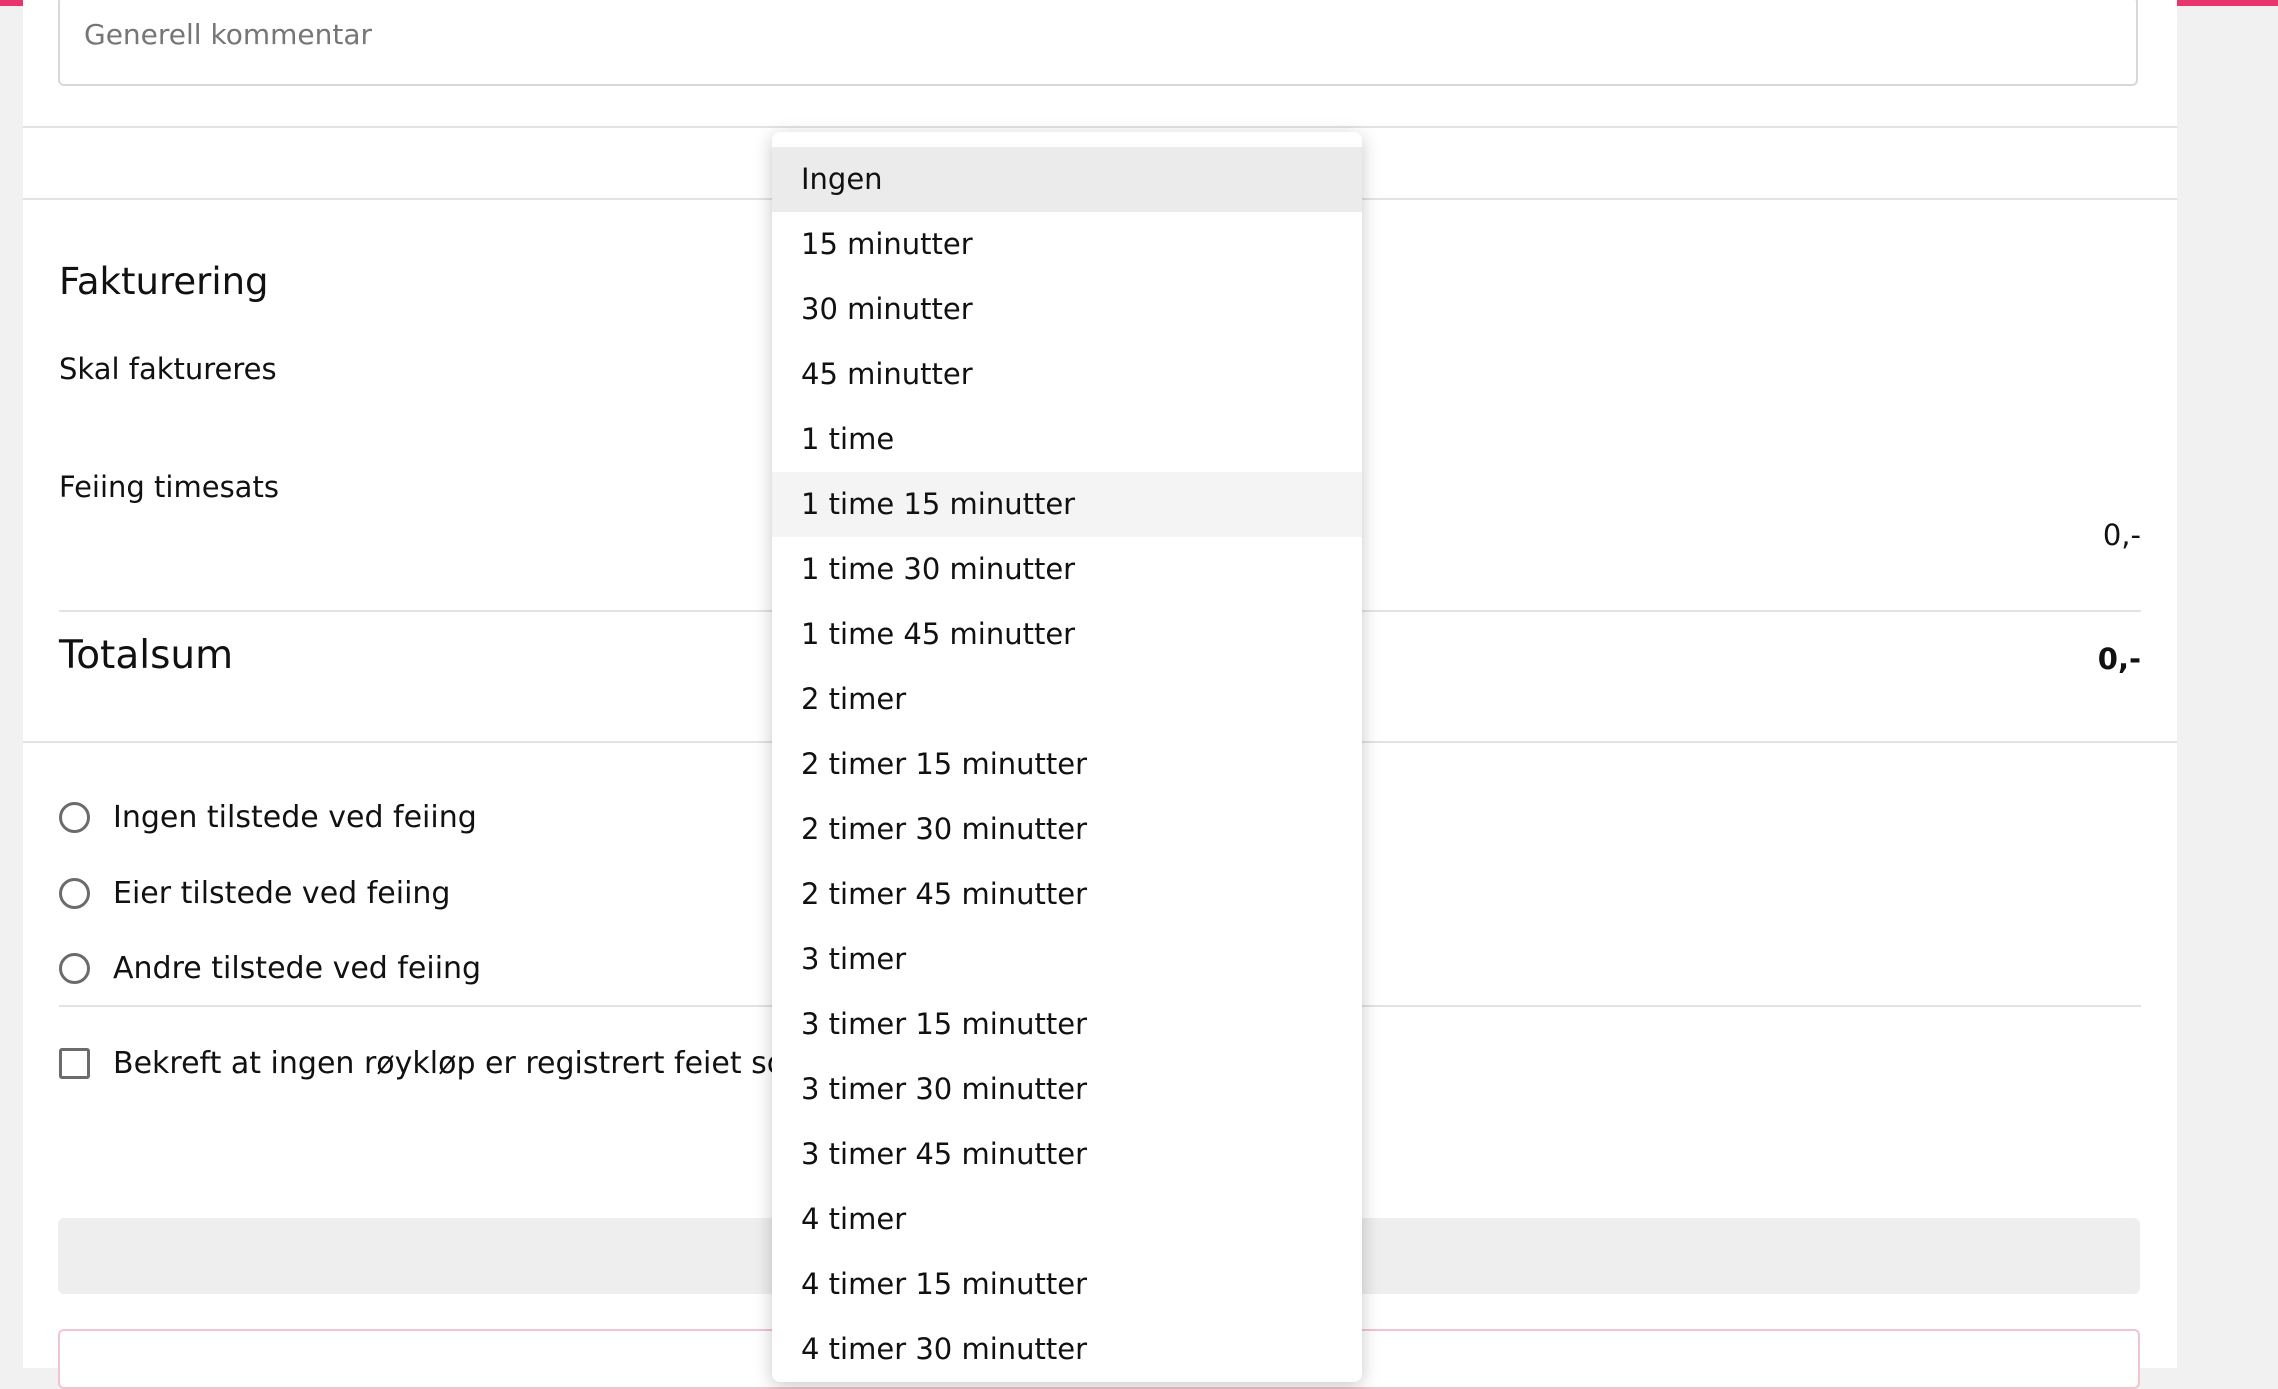  I want to click on dropdown-option: 15 minutter, so click(1067, 244).